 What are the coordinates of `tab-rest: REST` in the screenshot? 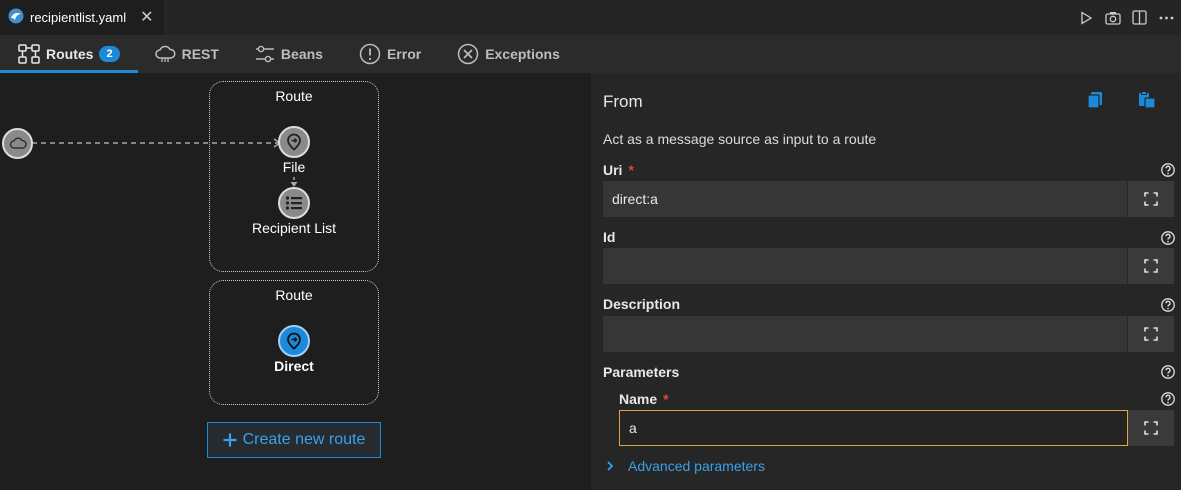 It's located at (187, 54).